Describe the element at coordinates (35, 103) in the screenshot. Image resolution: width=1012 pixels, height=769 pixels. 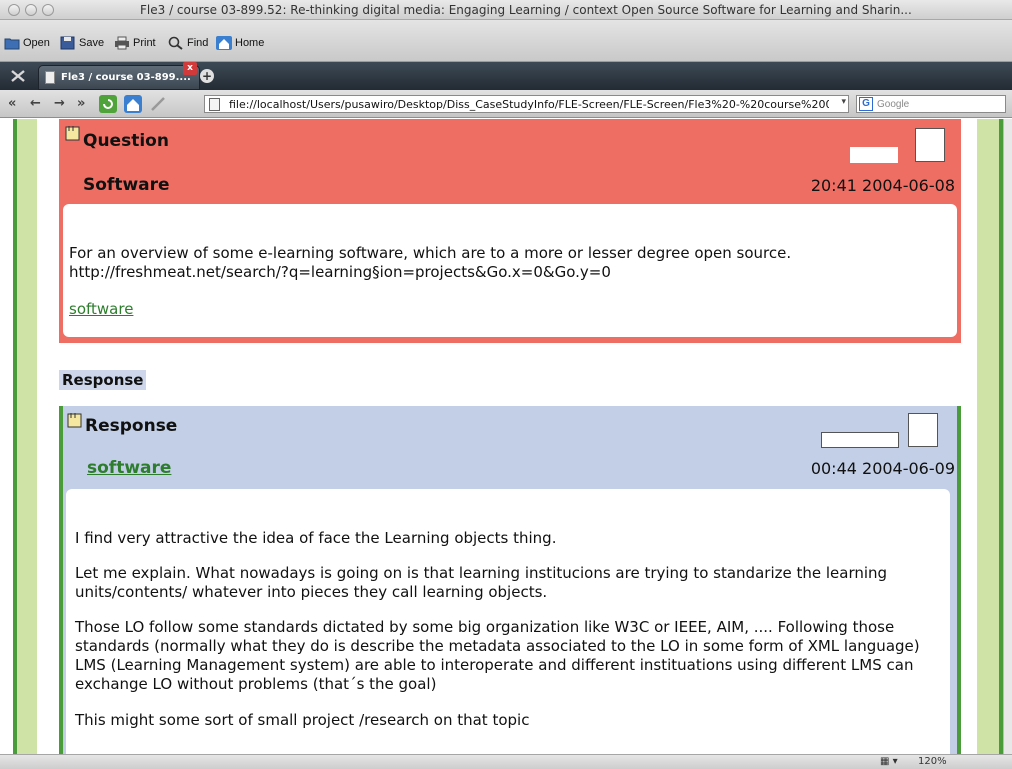
I see `back-button: ←` at that location.